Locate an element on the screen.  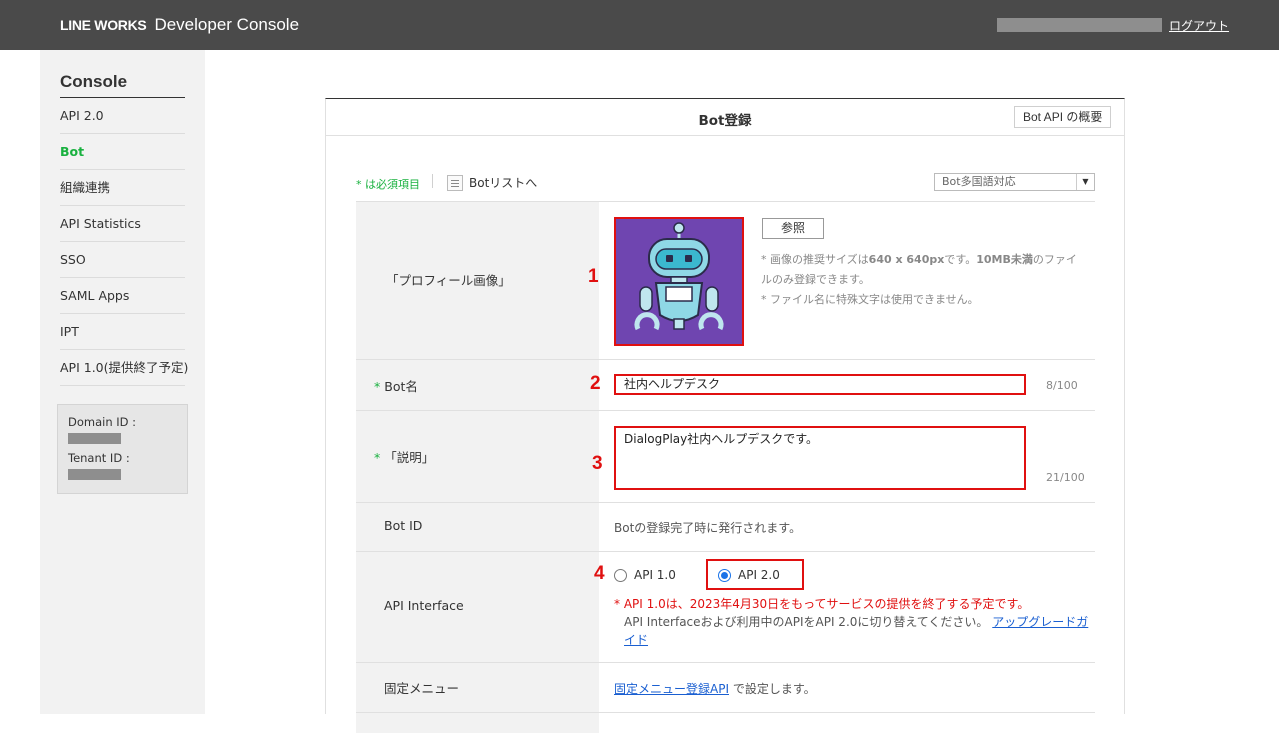
browse-button: 参照 is located at coordinates (793, 228).